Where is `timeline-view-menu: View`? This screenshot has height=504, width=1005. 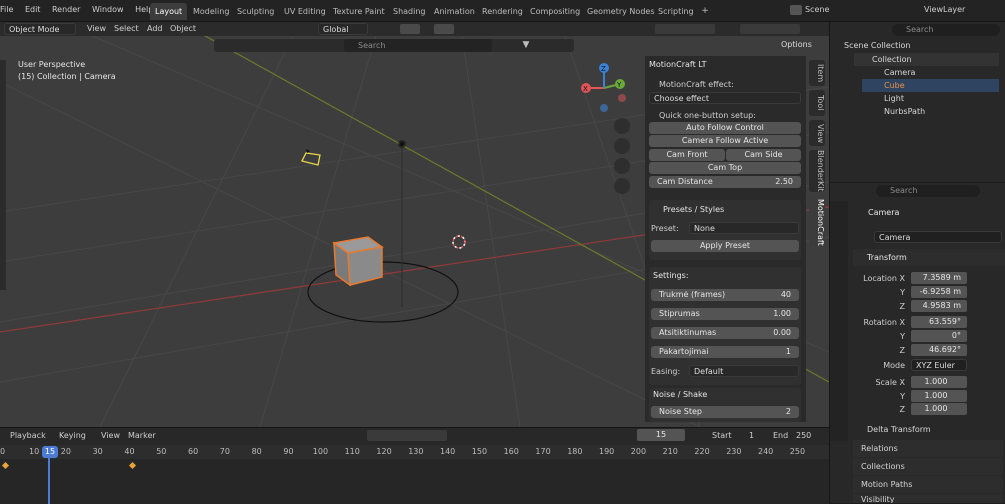
timeline-view-menu: View is located at coordinates (110, 435).